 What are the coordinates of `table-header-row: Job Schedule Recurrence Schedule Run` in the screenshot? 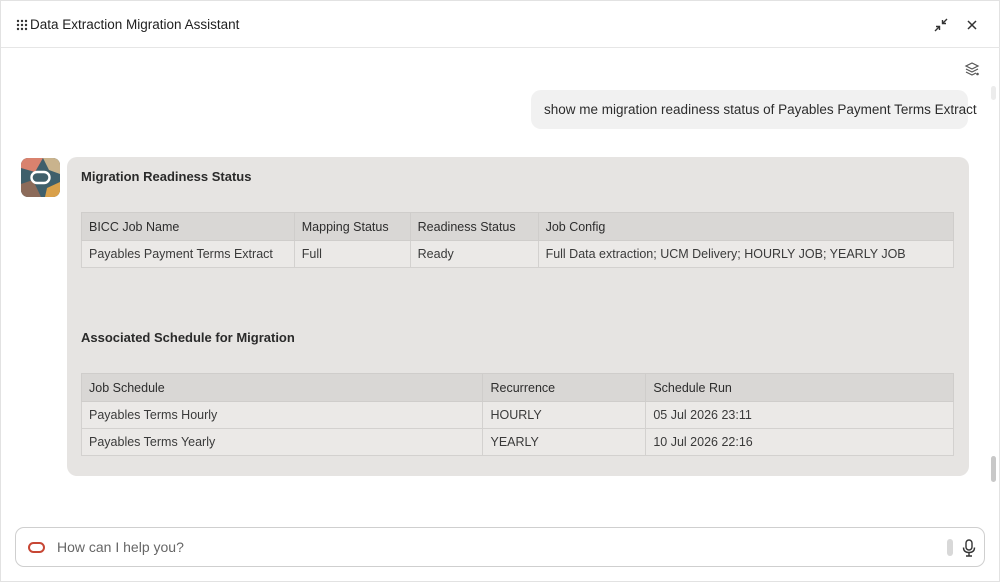 It's located at (517, 387).